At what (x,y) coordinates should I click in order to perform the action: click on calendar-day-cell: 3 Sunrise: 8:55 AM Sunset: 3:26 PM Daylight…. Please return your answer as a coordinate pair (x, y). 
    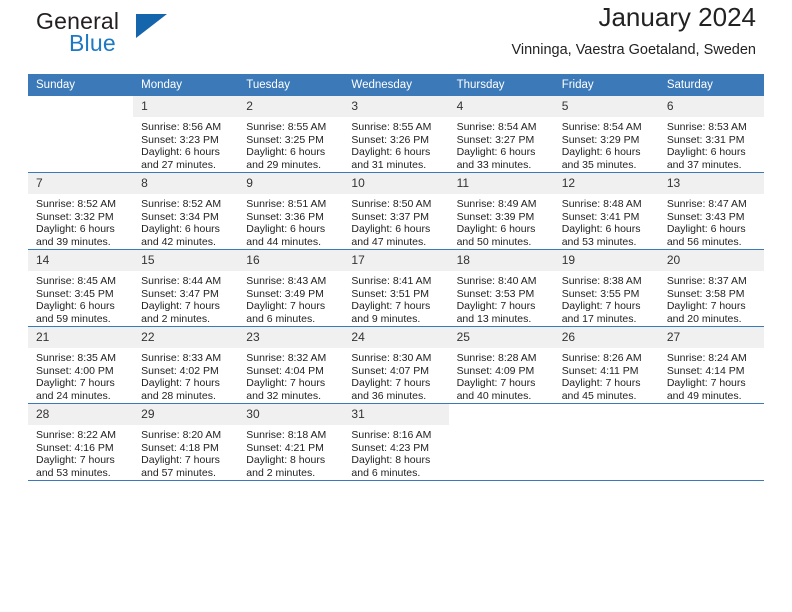
    Looking at the image, I should click on (396, 134).